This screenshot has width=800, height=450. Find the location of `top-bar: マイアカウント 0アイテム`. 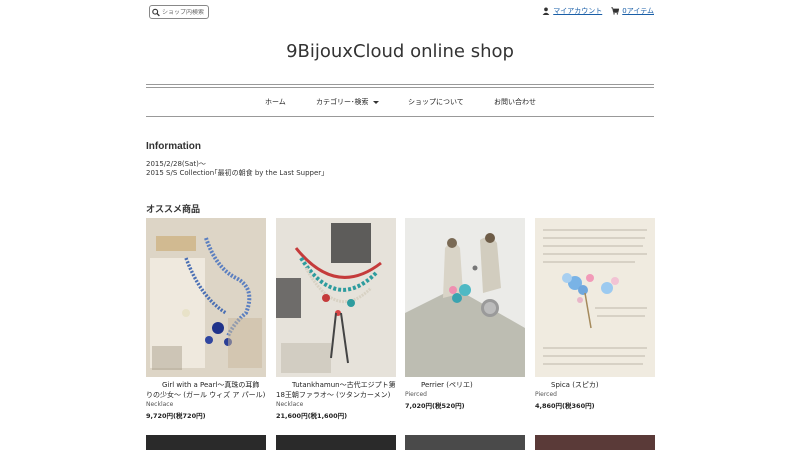

top-bar: マイアカウント 0アイテム is located at coordinates (400, 13).